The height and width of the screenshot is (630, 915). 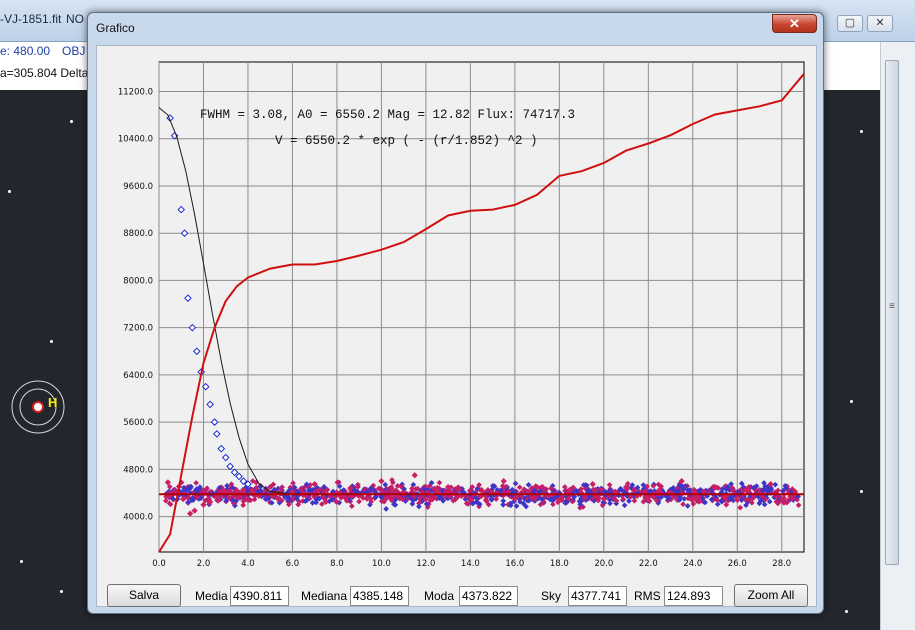 What do you see at coordinates (597, 596) in the screenshot?
I see `sky-field: 4377.741` at bounding box center [597, 596].